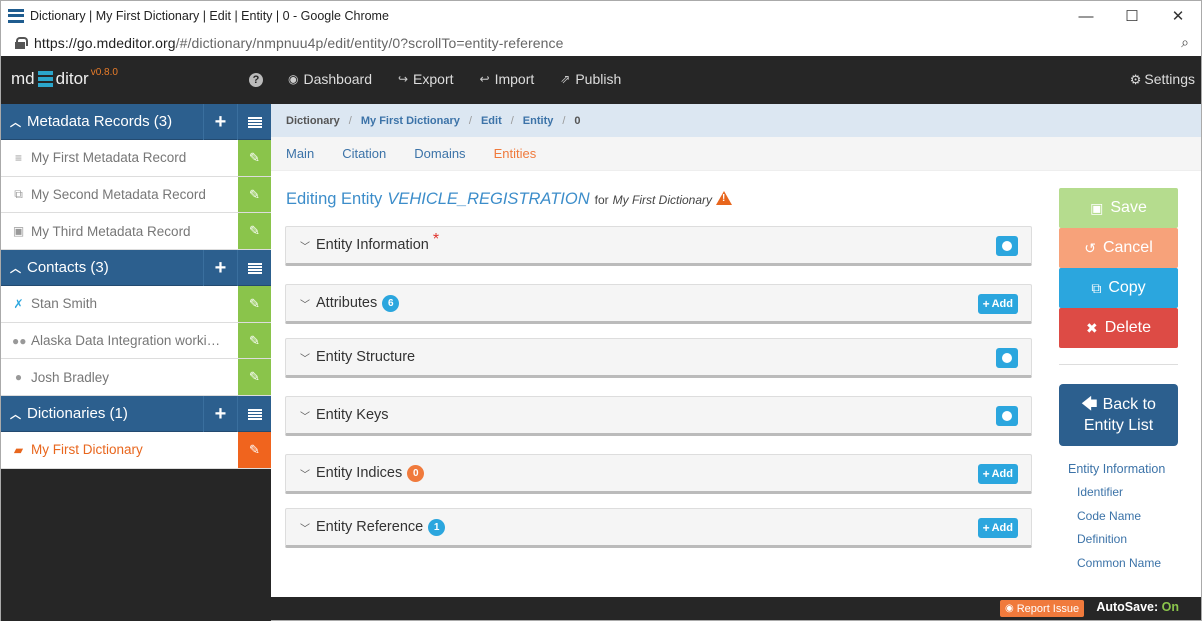 The image size is (1202, 621). I want to click on breadcrumb-my-first-dictionary: My First Dictionary, so click(410, 121).